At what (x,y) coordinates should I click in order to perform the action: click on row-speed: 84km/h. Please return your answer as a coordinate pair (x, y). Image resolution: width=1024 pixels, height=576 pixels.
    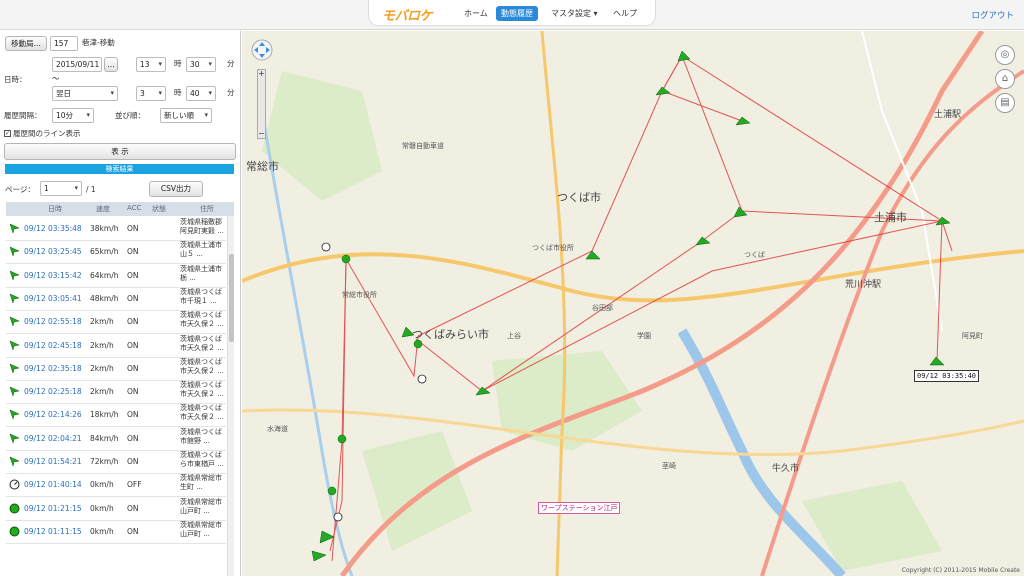
    Looking at the image, I should click on (104, 438).